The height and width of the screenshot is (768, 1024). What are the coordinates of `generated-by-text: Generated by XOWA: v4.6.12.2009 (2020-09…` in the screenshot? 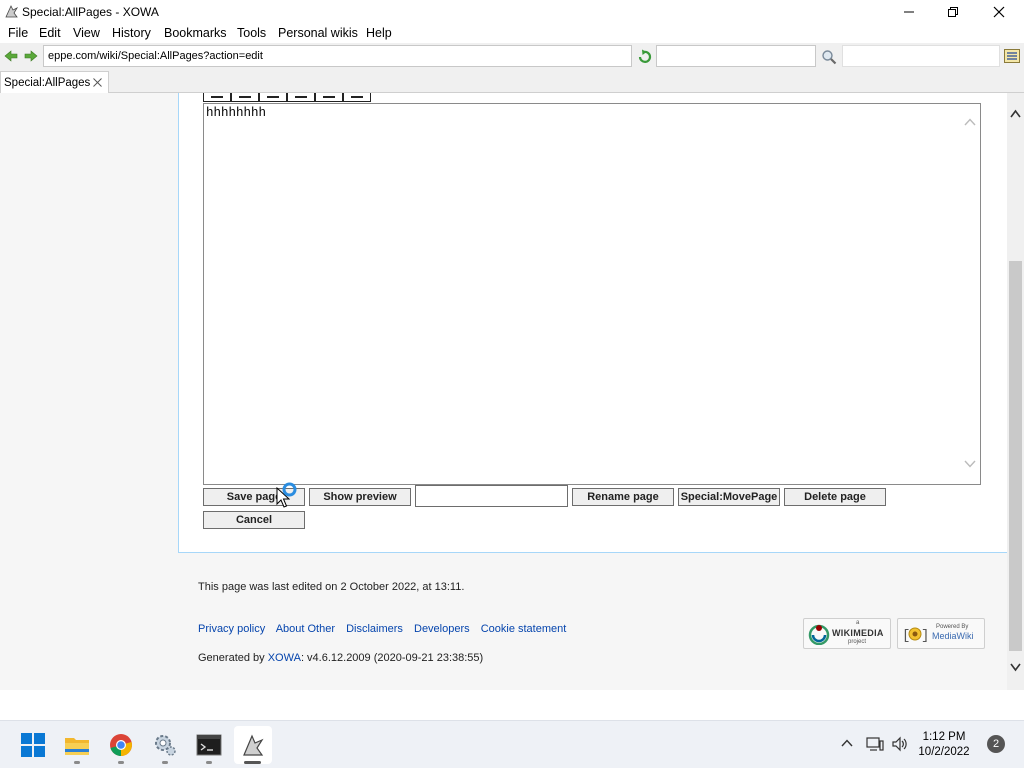 It's located at (340, 658).